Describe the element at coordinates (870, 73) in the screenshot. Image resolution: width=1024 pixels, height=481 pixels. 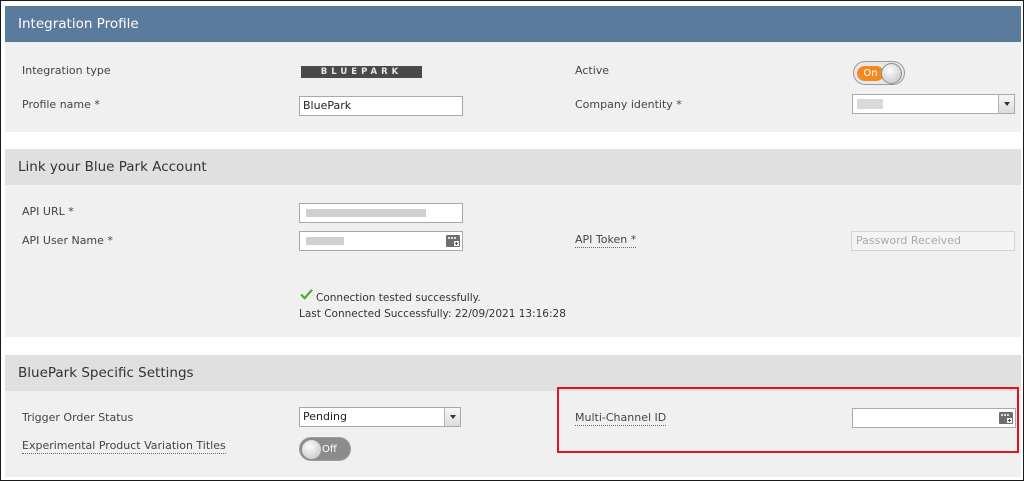
I see `toggle-on-text: On` at that location.